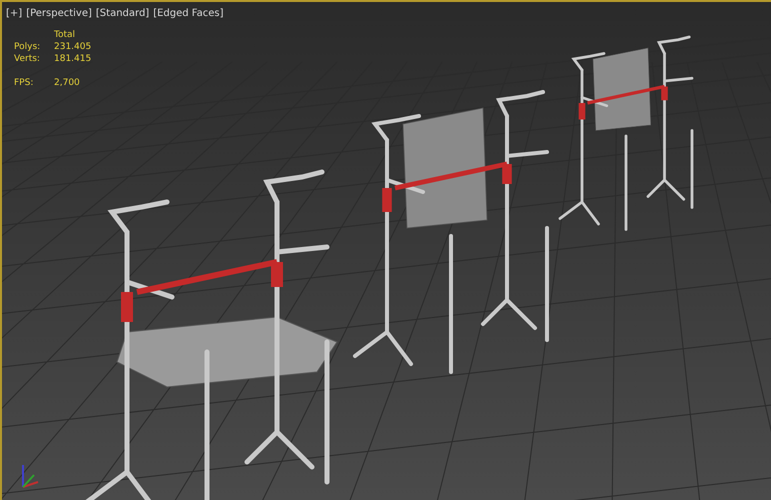 This screenshot has height=500, width=771. I want to click on viewport-label-menu: [+], so click(14, 13).